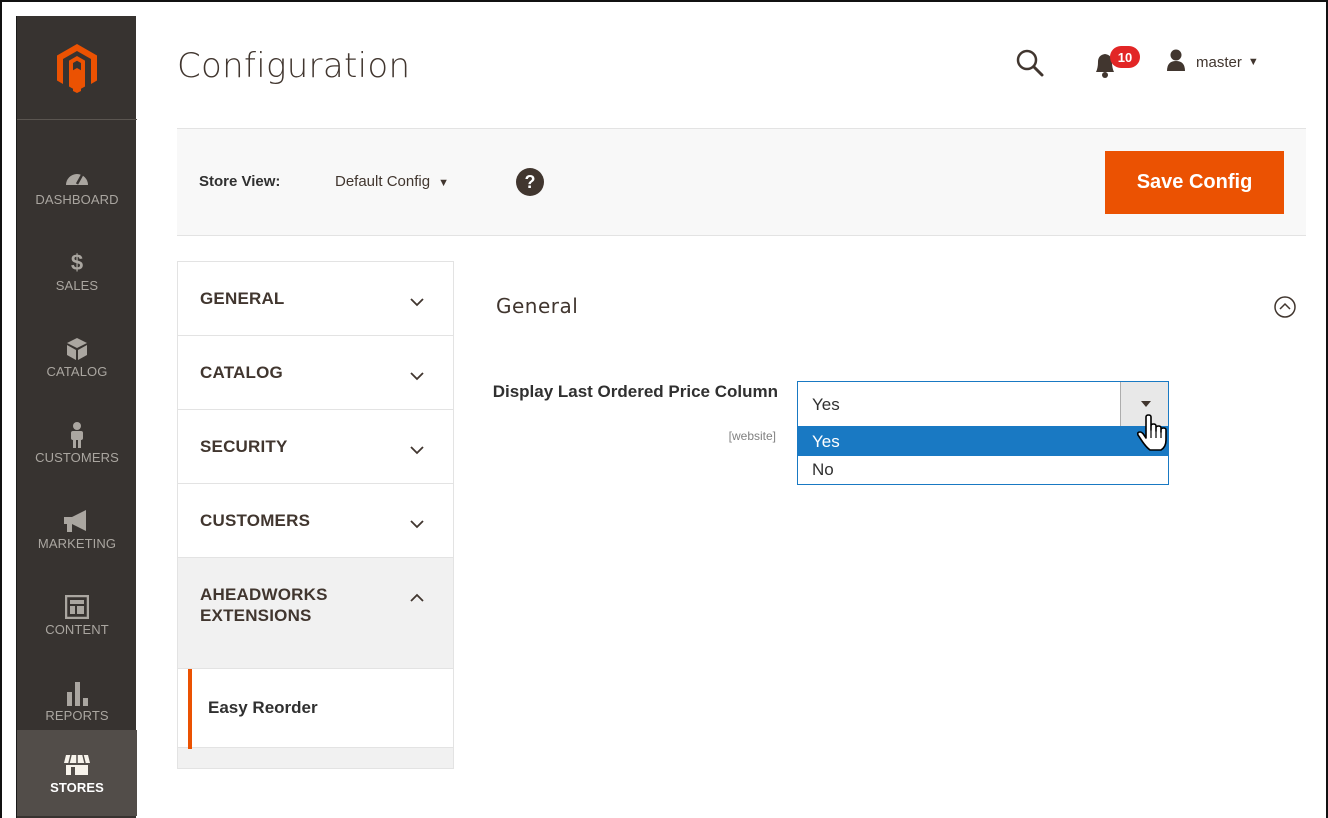 This screenshot has height=818, width=1328. Describe the element at coordinates (826, 404) in the screenshot. I see `select-value: Yes` at that location.